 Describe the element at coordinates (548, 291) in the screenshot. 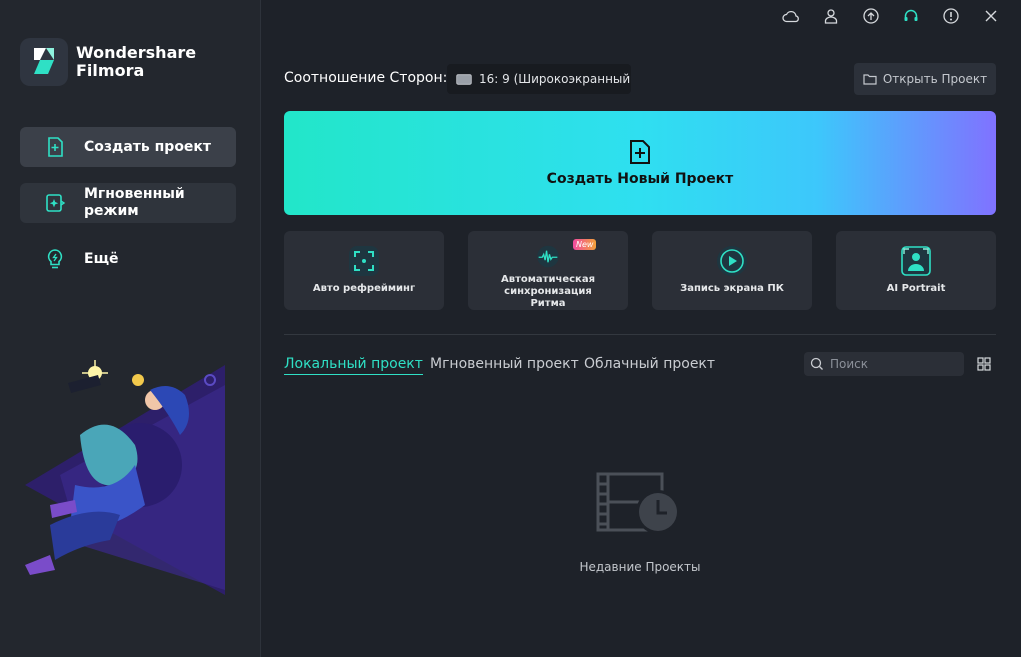

I see `tool-label: Автоматическая синхронизация Ритма` at that location.